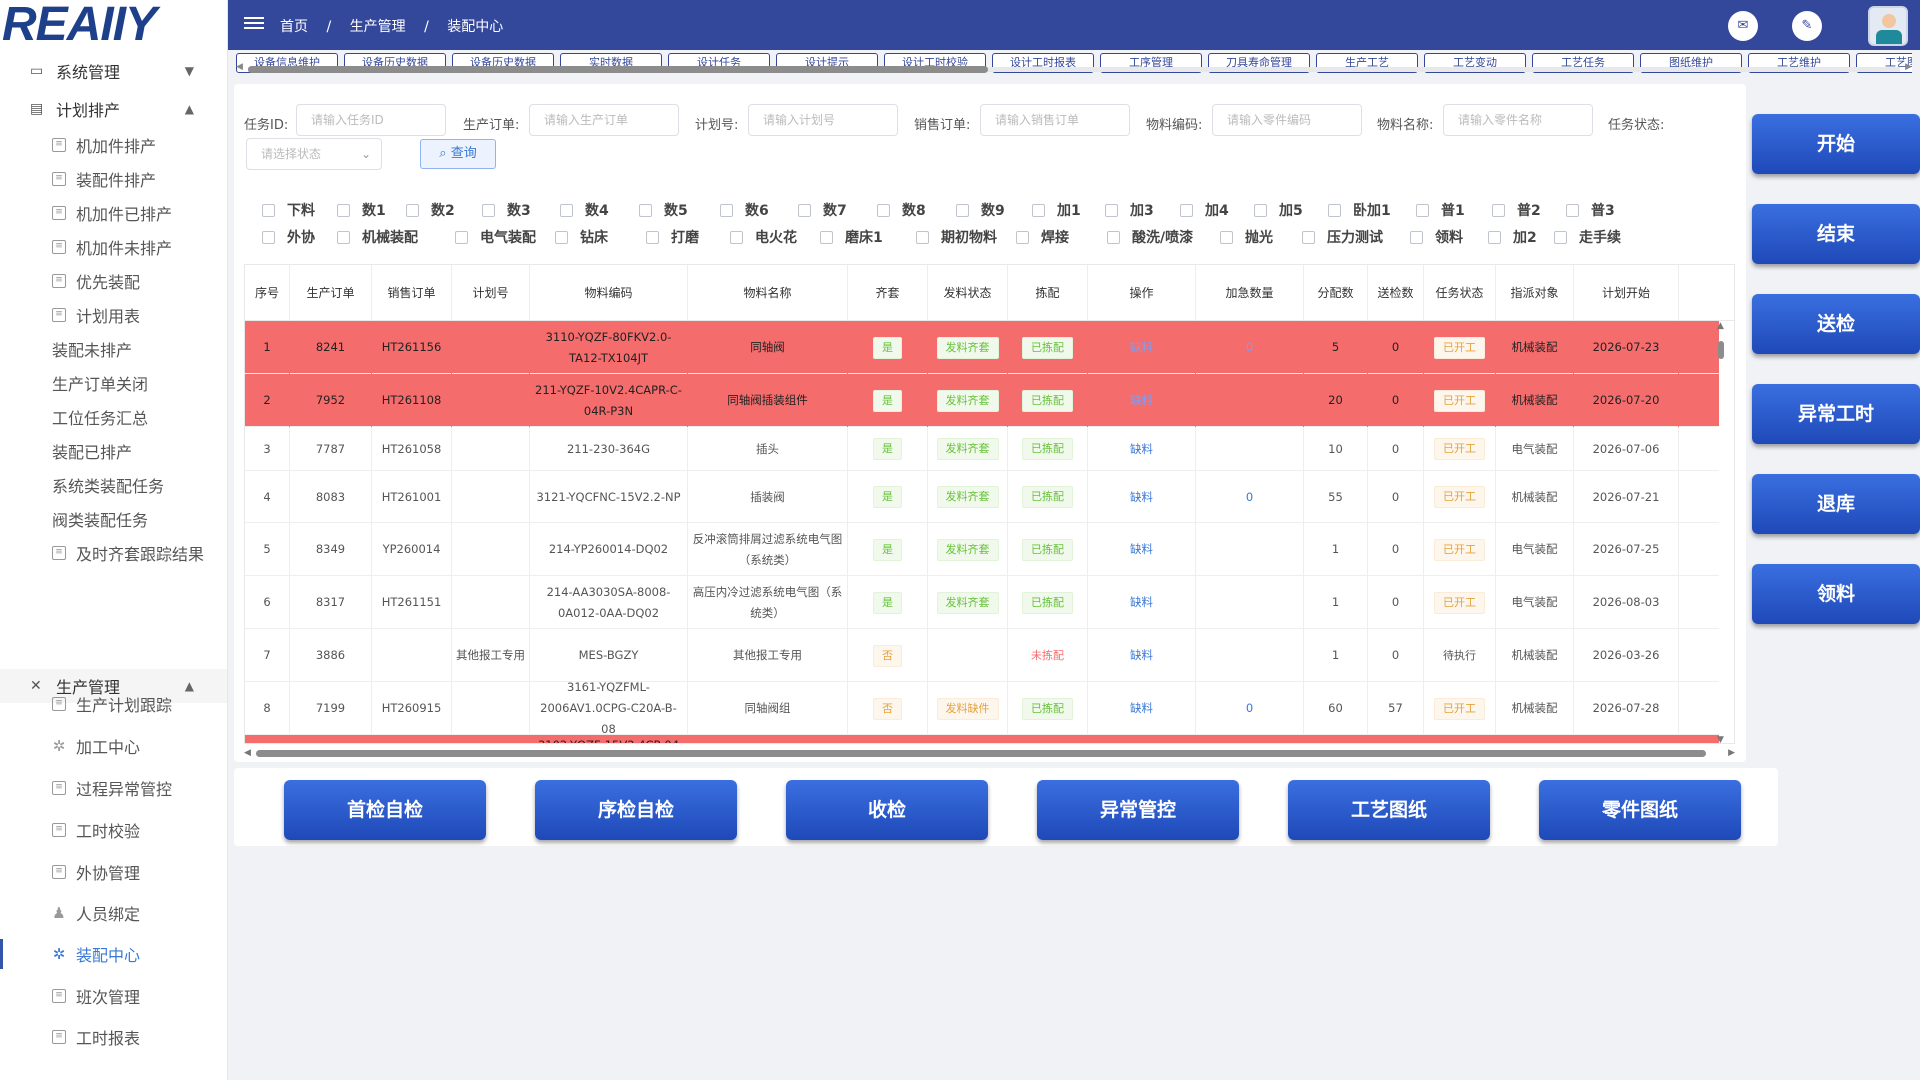  I want to click on receive-inspection-button: 收检, so click(887, 810).